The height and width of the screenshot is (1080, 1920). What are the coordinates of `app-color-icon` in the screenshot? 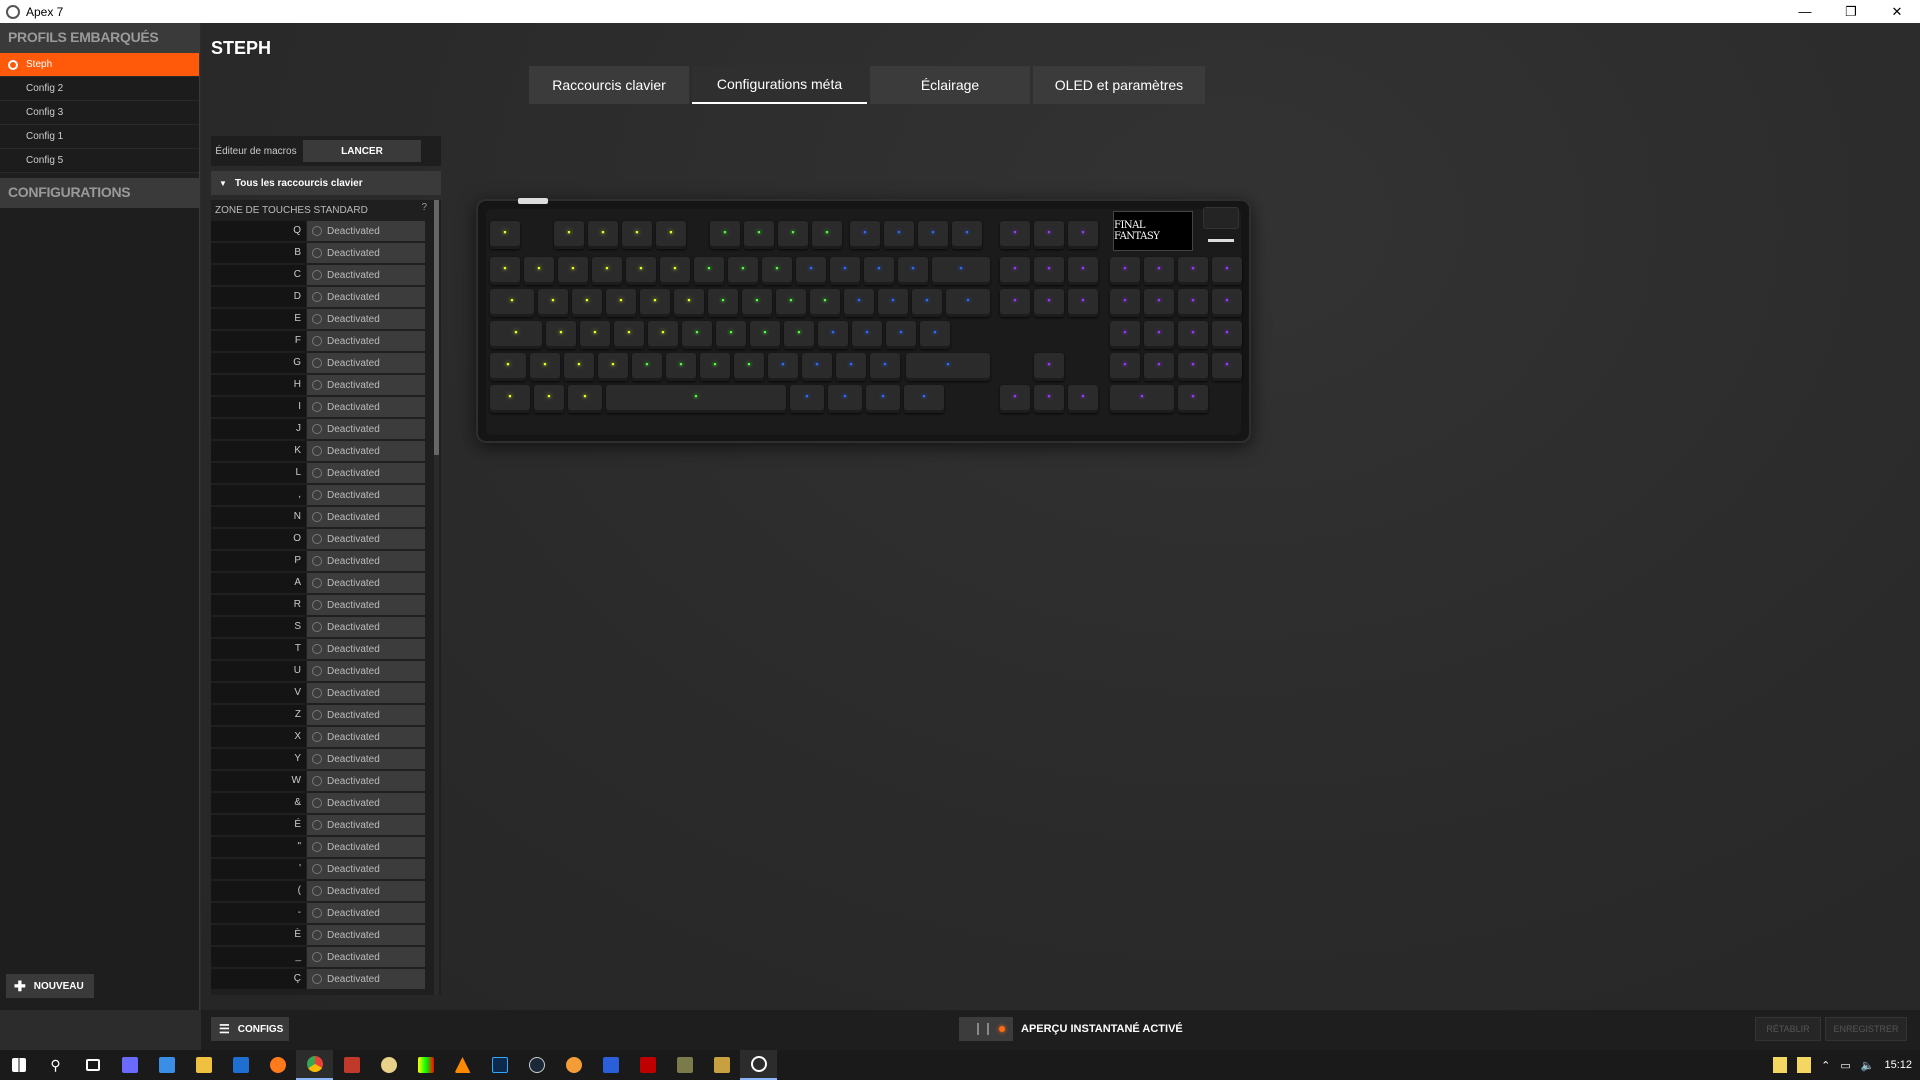 It's located at (425, 1065).